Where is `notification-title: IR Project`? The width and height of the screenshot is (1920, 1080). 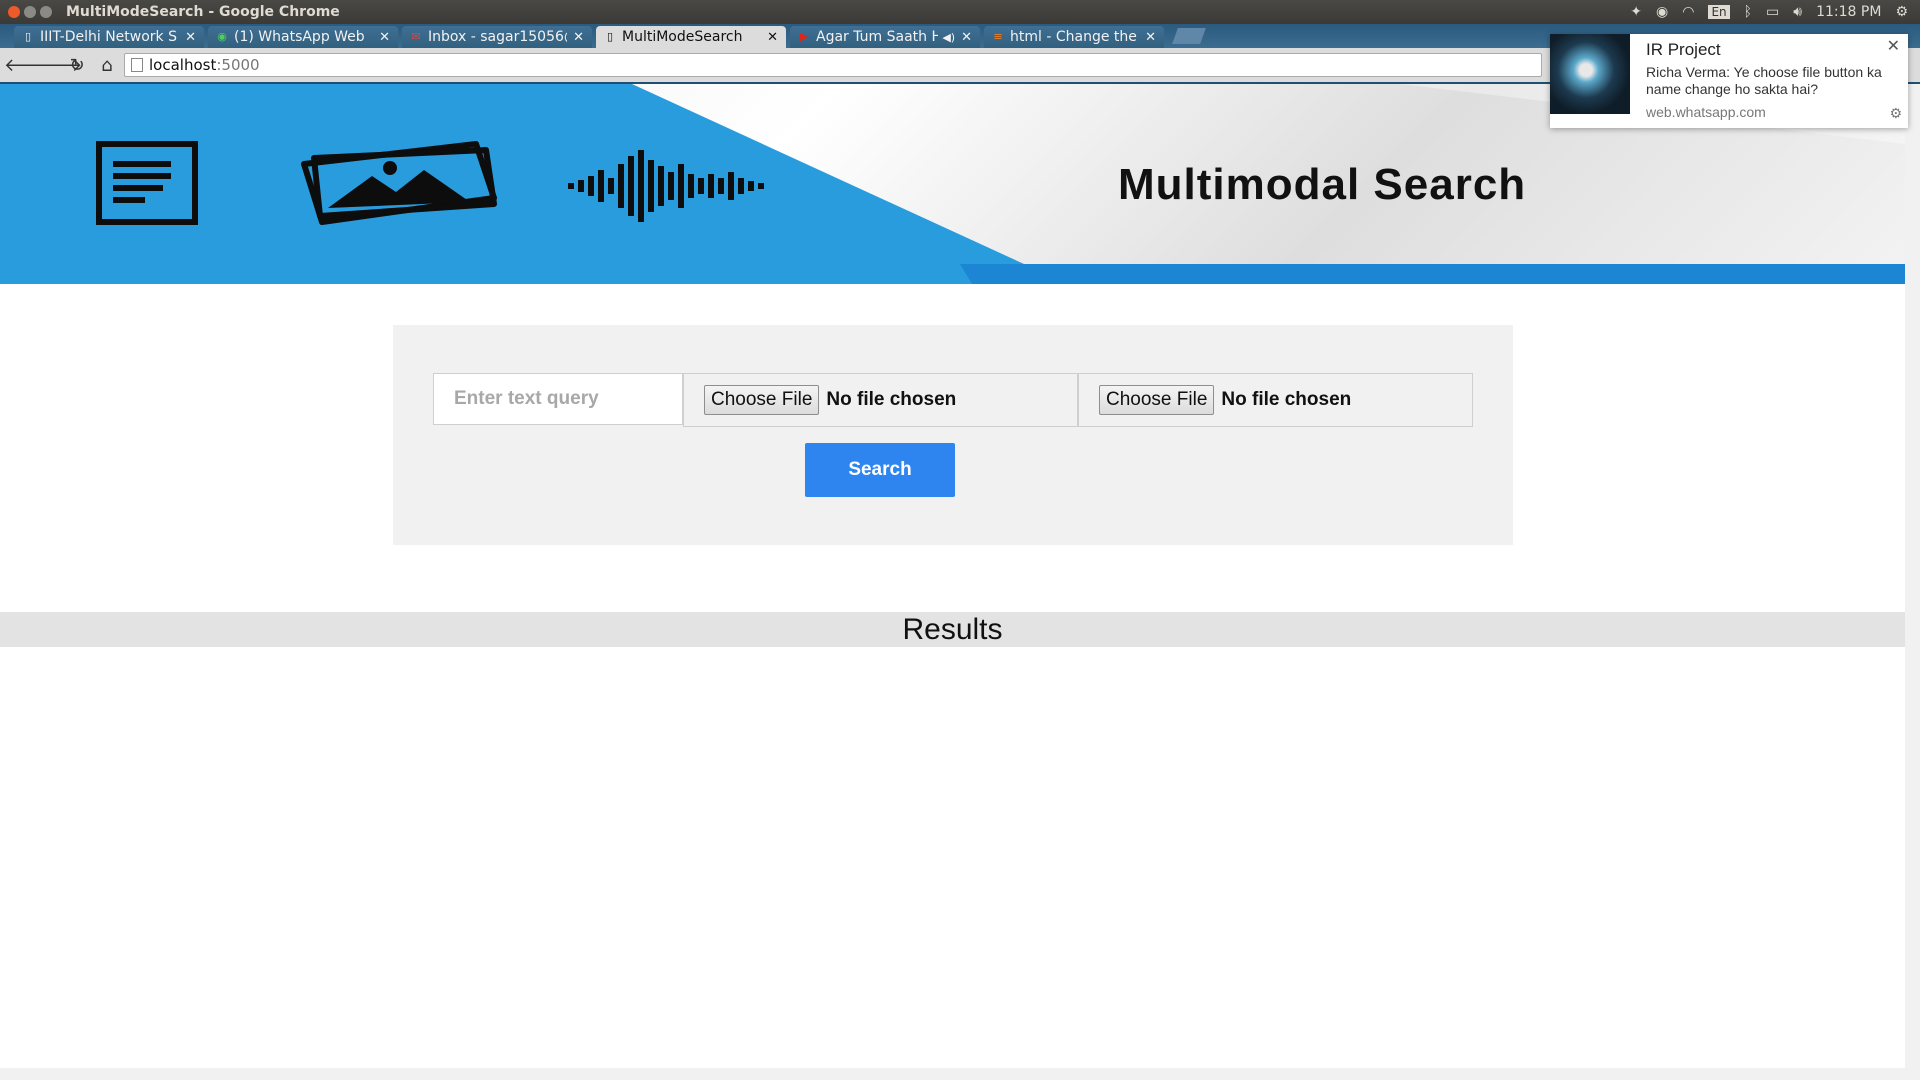 notification-title: IR Project is located at coordinates (1683, 49).